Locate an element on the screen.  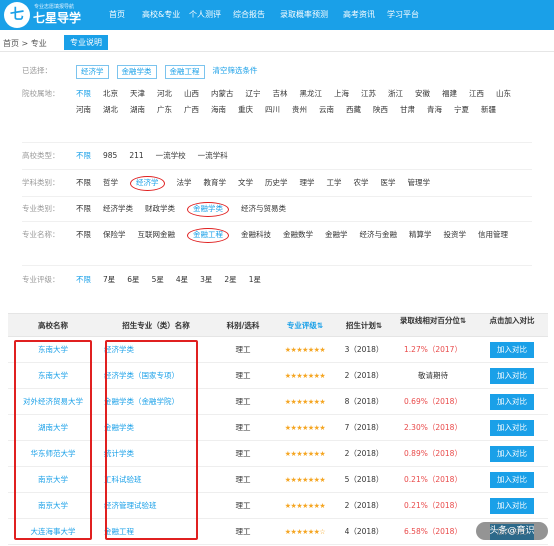
col-plan-sort: 招生计划⇅ is located at coordinates (364, 325).